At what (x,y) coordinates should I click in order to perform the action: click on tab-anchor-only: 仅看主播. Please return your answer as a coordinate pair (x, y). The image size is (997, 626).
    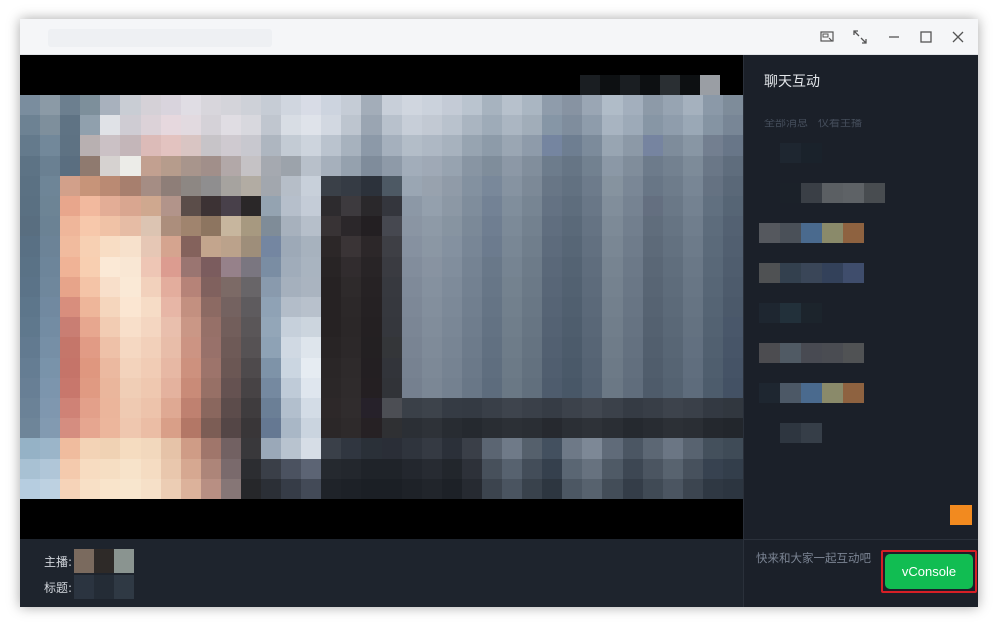
    Looking at the image, I should click on (840, 126).